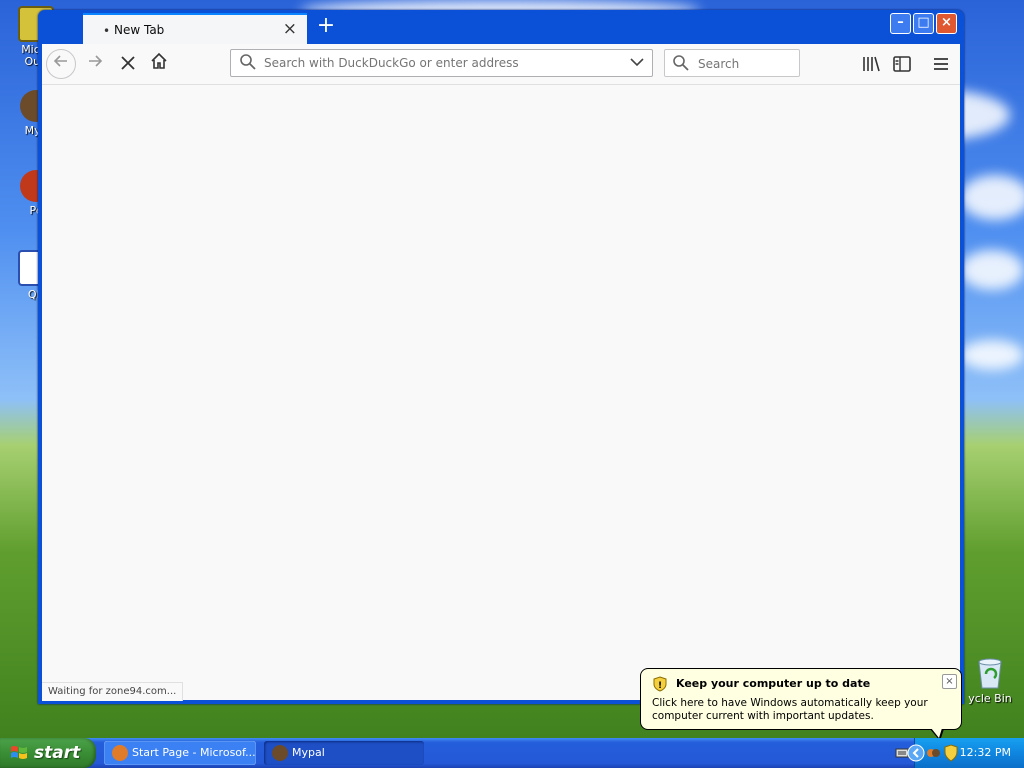 Image resolution: width=1024 pixels, height=768 pixels. I want to click on nav-toolbar, so click(501, 64).